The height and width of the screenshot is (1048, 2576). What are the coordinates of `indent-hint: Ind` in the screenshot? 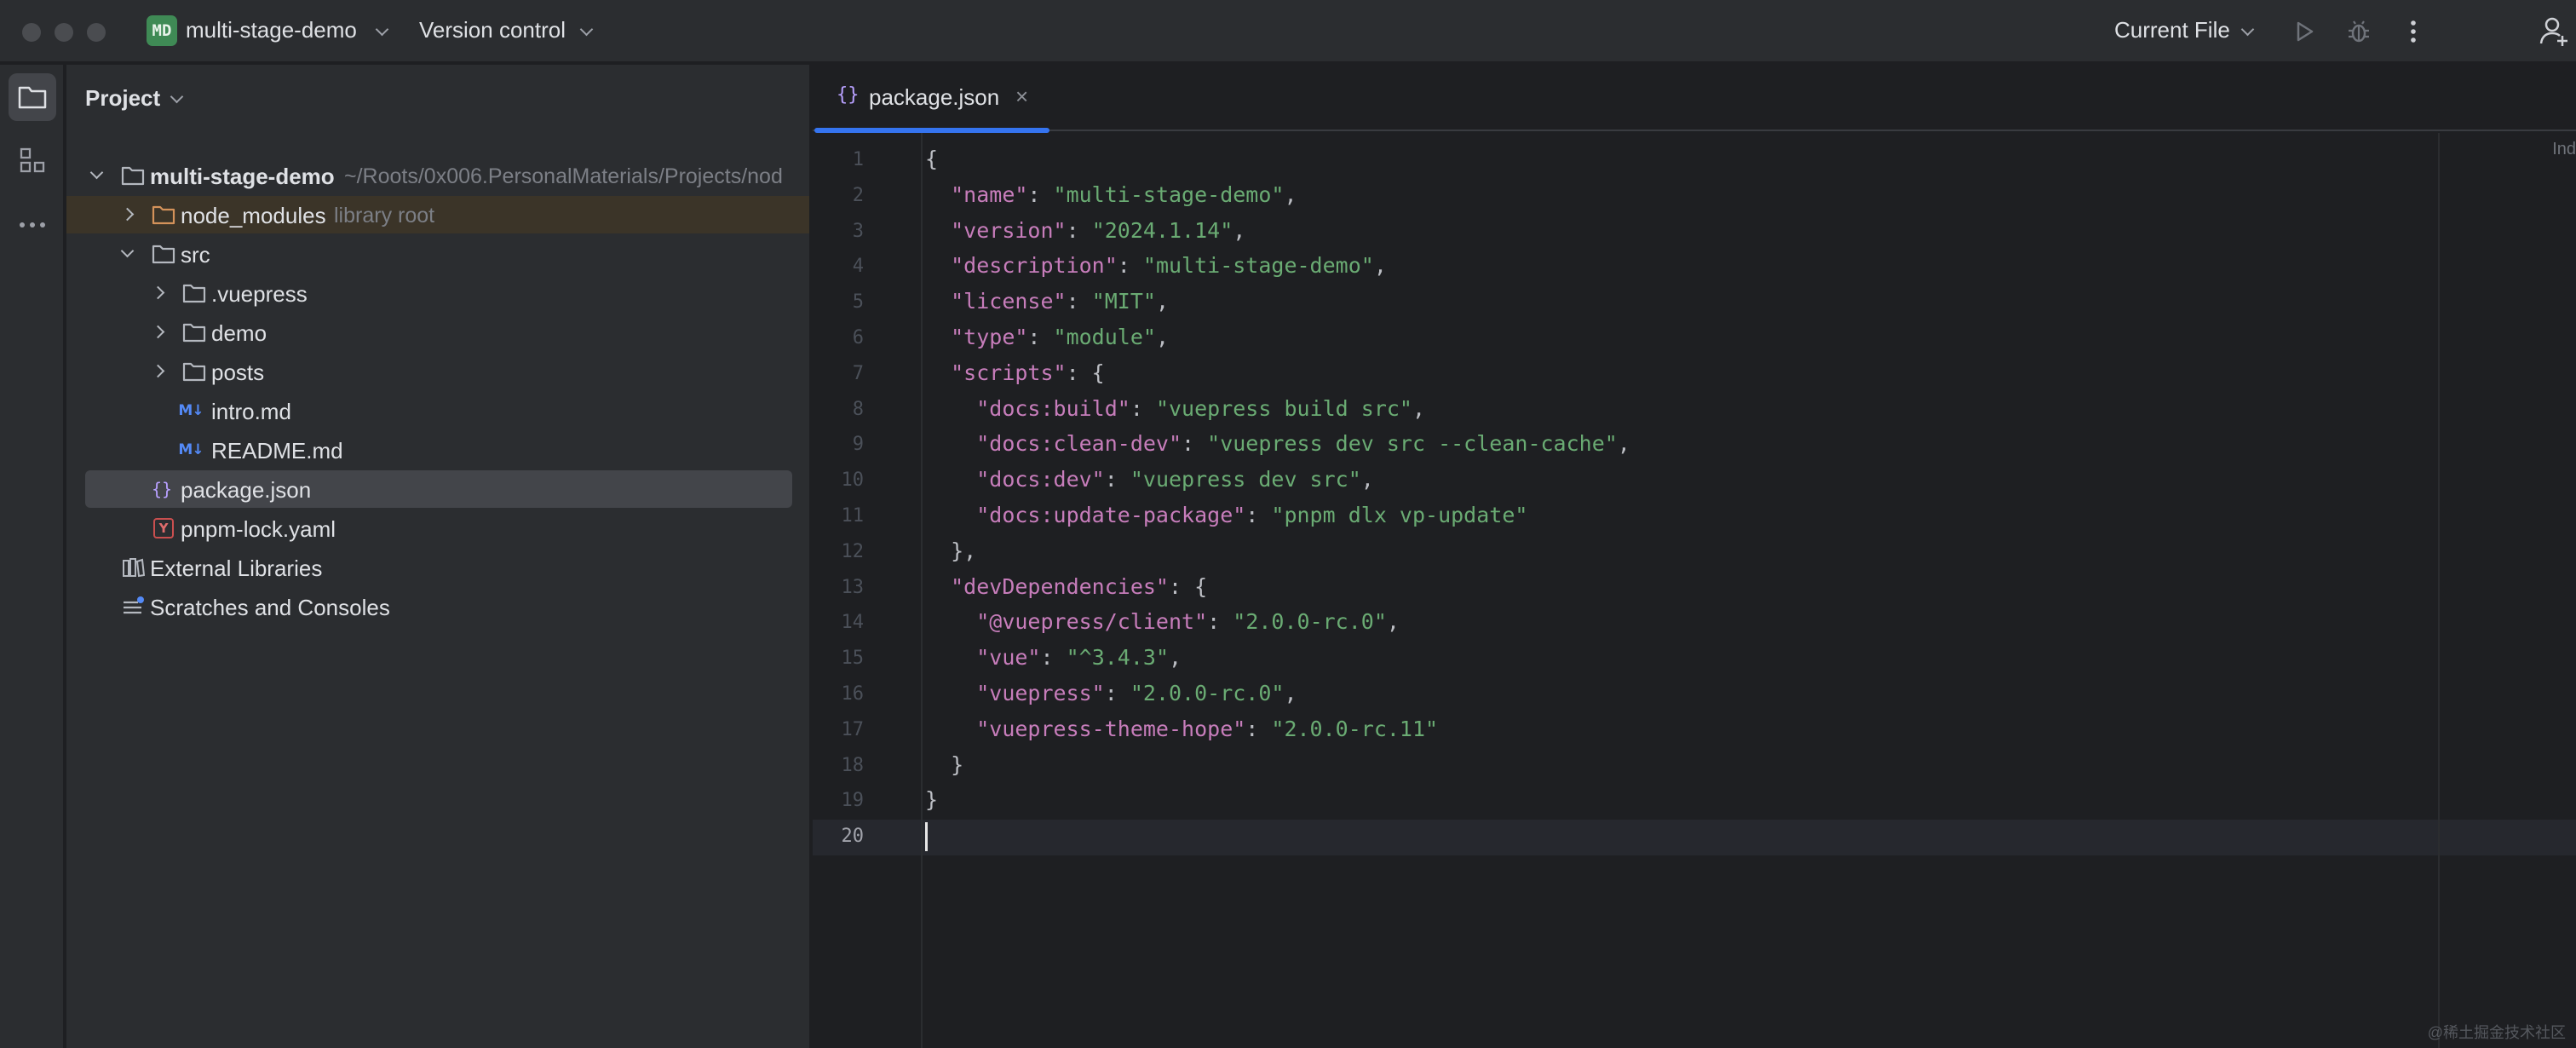 It's located at (2564, 149).